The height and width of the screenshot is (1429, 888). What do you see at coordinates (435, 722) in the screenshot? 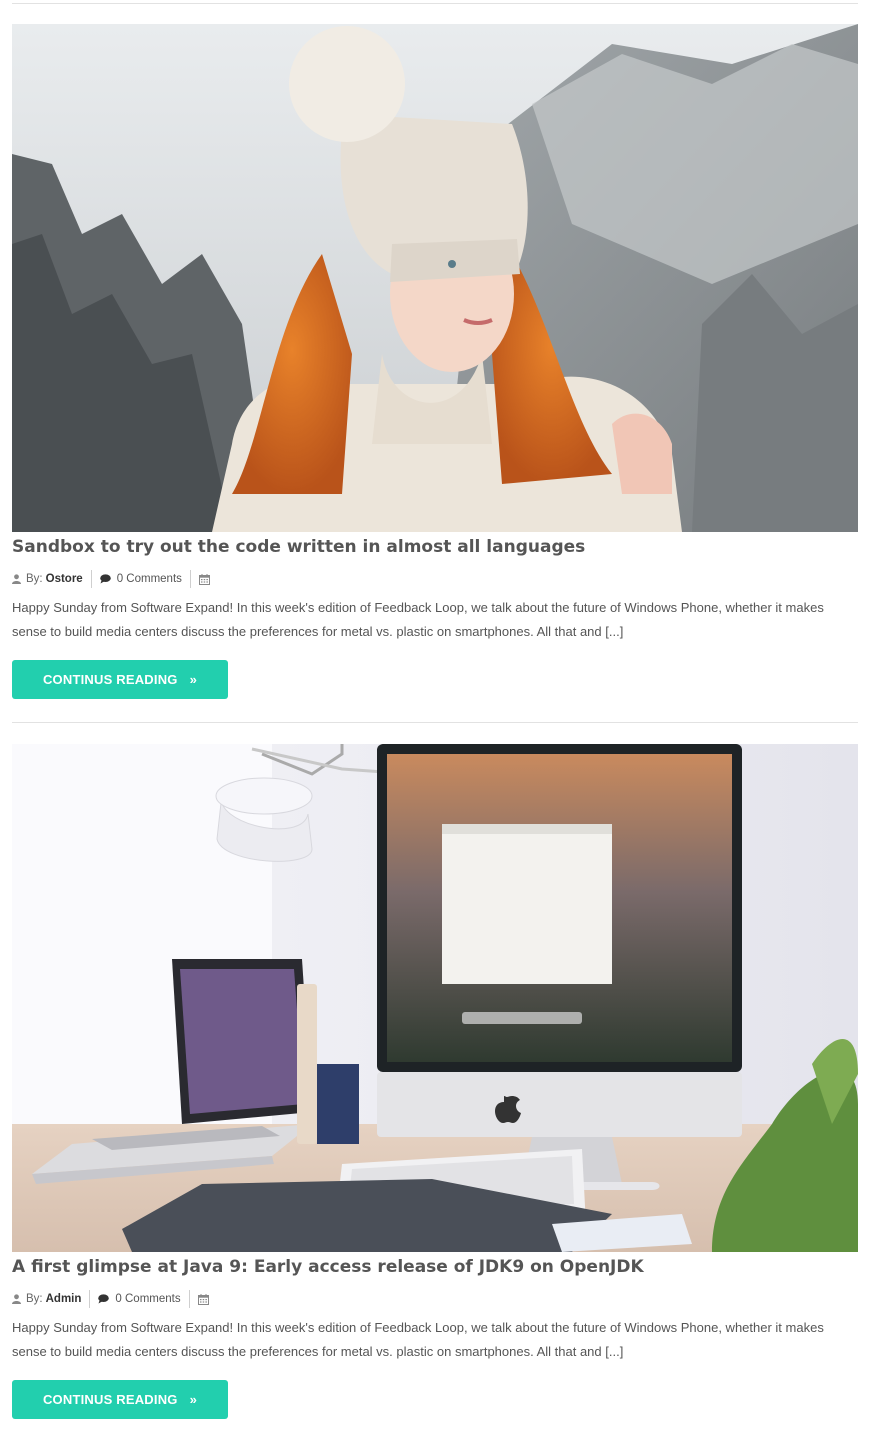
I see `post-divider` at bounding box center [435, 722].